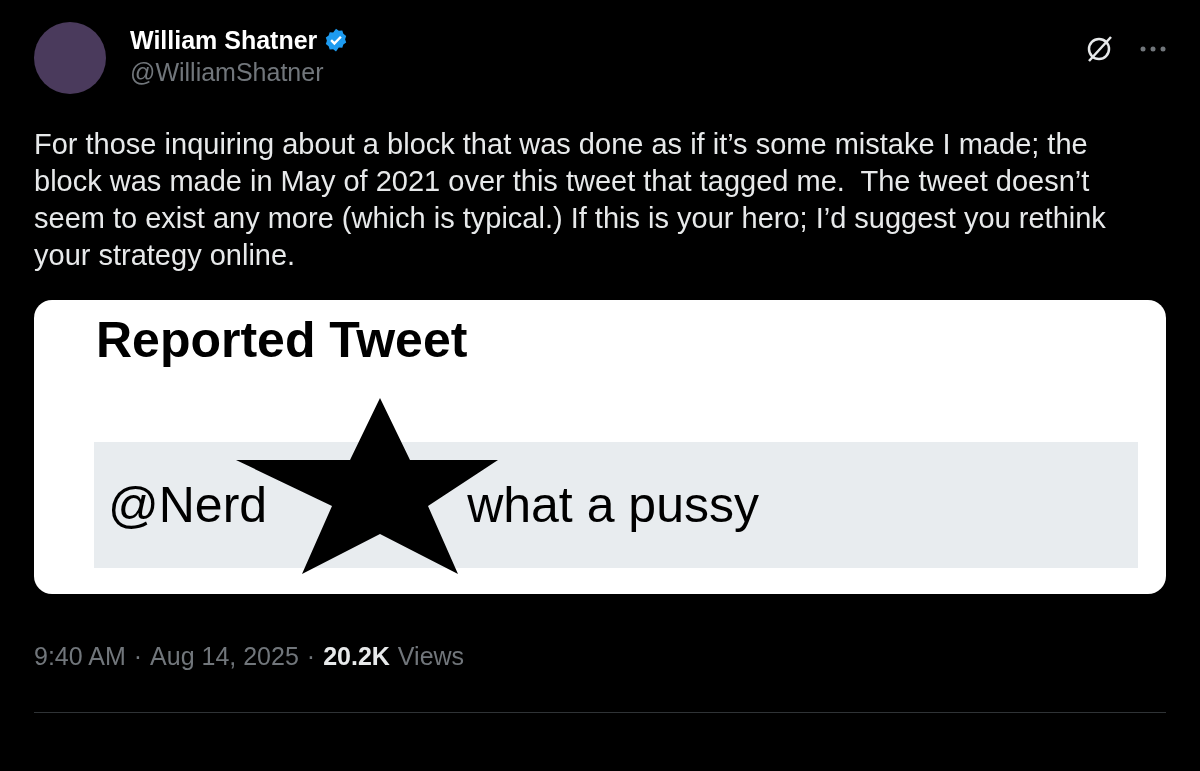  I want to click on views-count: 20.2K, so click(356, 656).